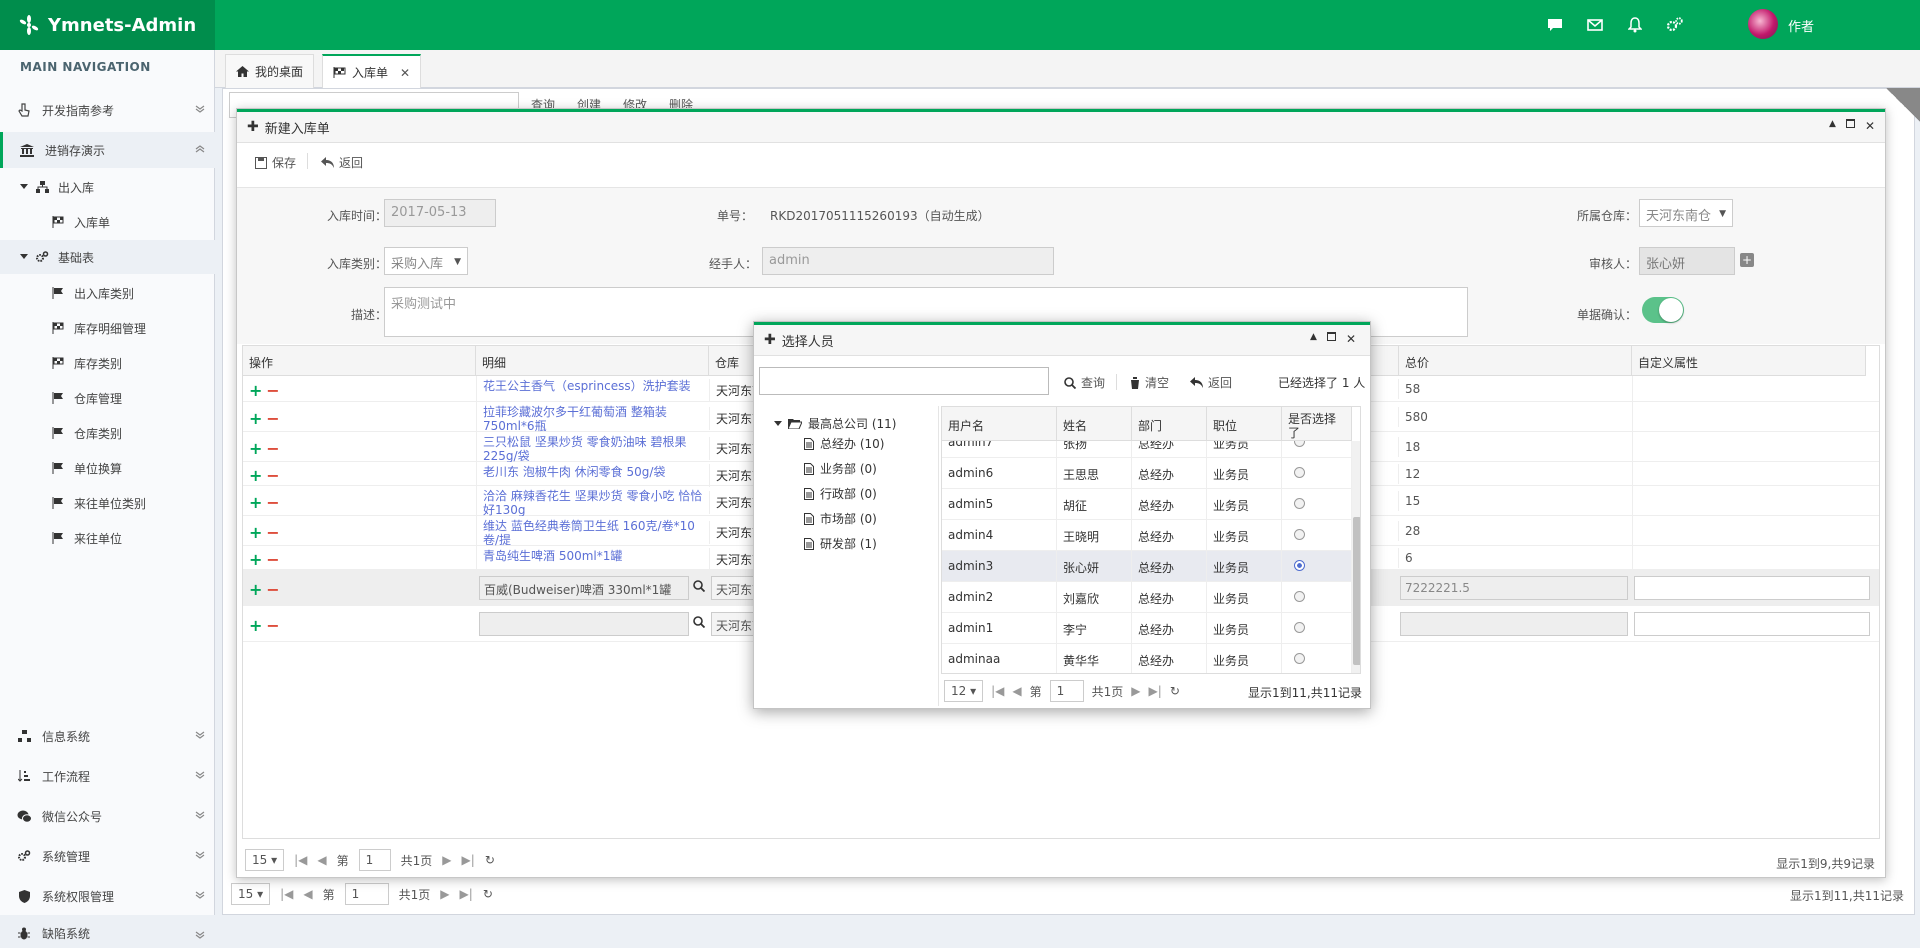 Image resolution: width=1920 pixels, height=948 pixels. What do you see at coordinates (1514, 588) in the screenshot?
I see `total-edit-input: 7222221.5` at bounding box center [1514, 588].